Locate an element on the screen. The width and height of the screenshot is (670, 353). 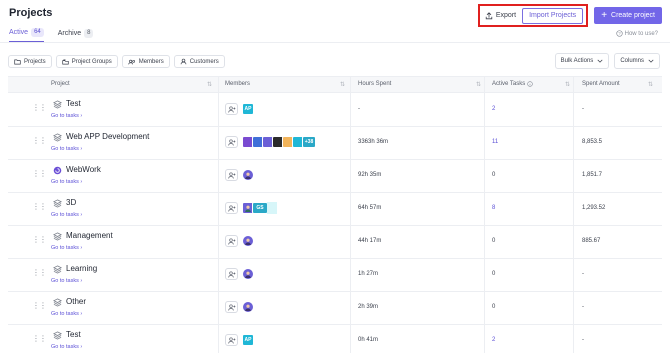
column-spent-label: Spent Amount is located at coordinates (601, 84).